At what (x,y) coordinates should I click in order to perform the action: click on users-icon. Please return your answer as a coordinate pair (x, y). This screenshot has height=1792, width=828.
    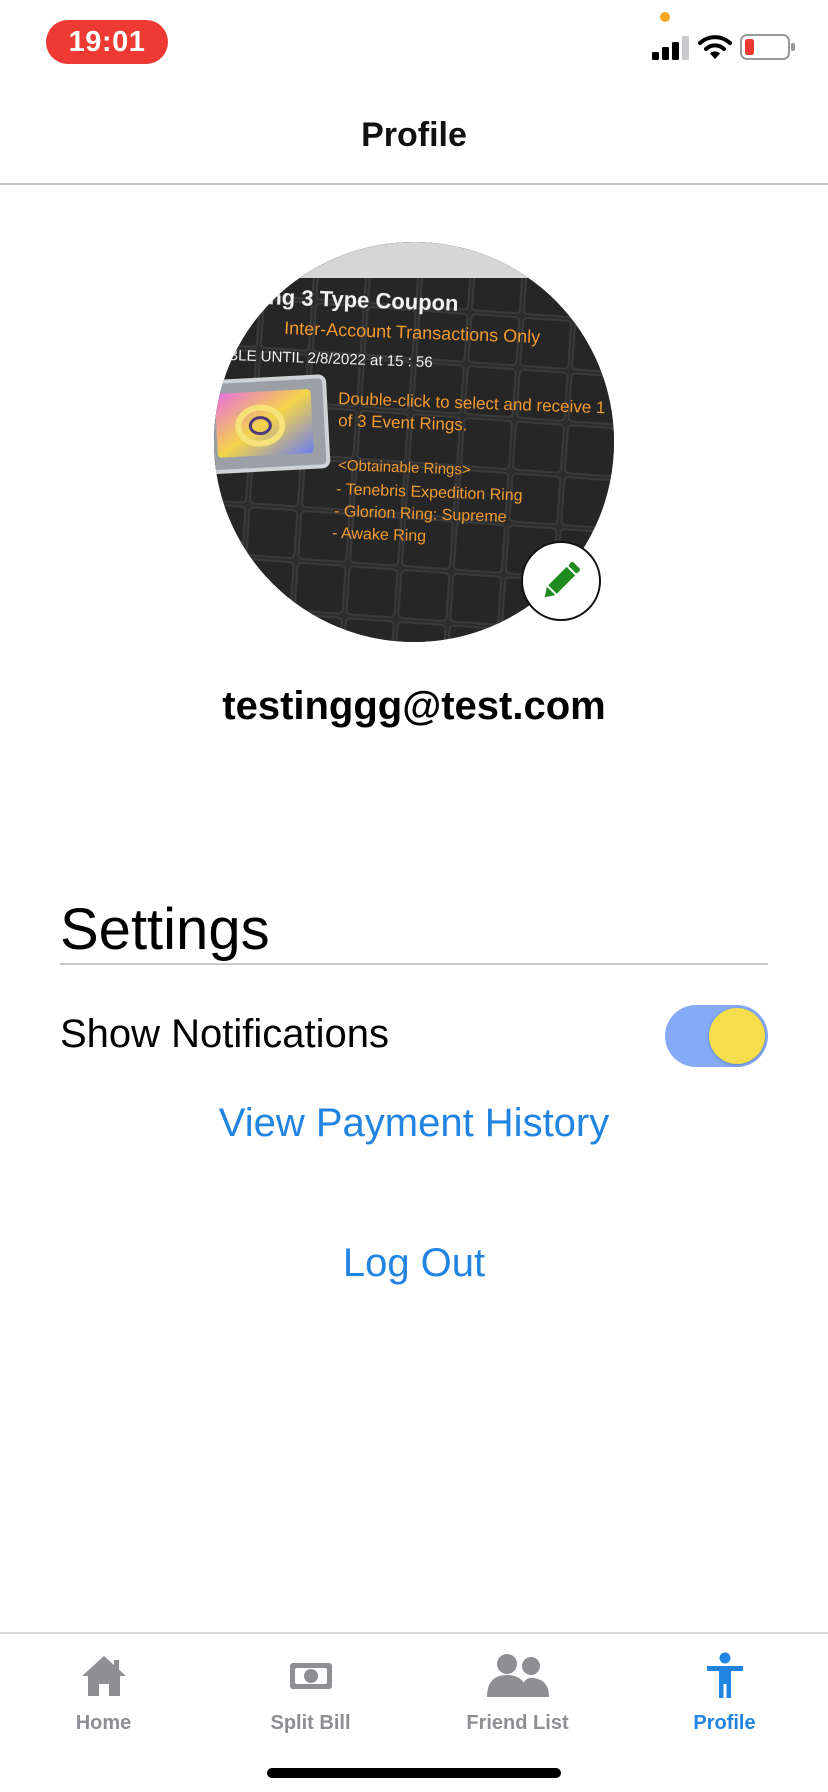
    Looking at the image, I should click on (517, 1675).